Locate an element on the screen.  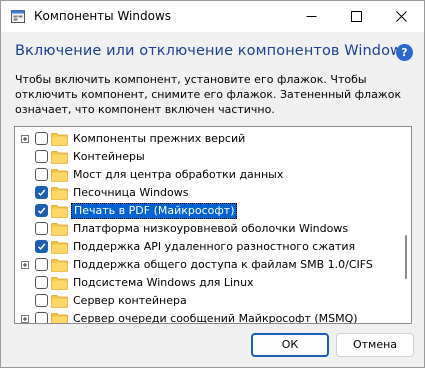
feature-label: Песочница Windows is located at coordinates (130, 192).